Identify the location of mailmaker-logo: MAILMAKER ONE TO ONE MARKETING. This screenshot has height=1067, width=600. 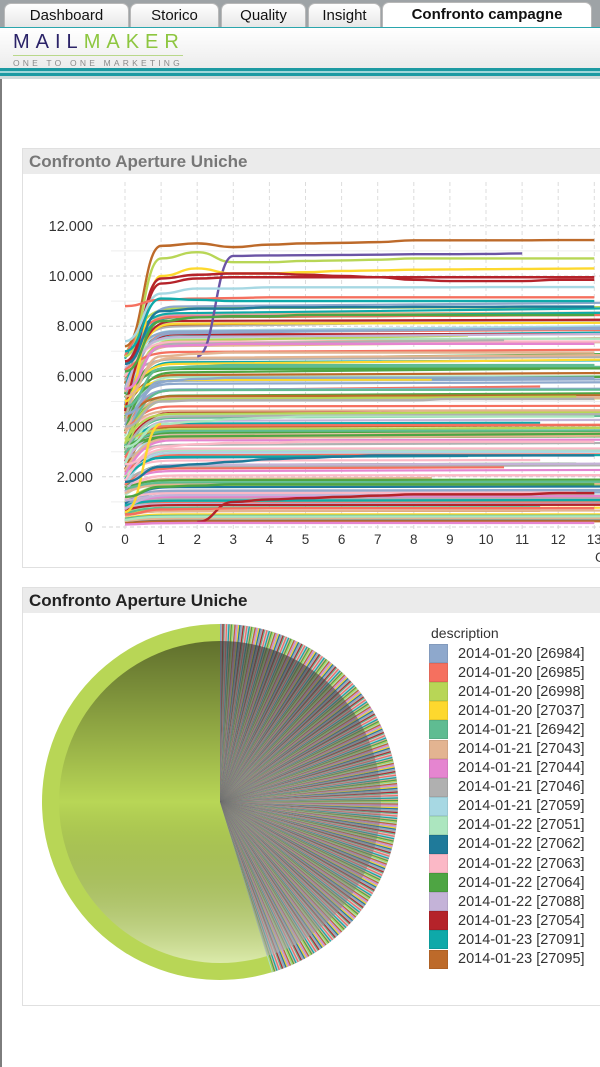
(99, 50).